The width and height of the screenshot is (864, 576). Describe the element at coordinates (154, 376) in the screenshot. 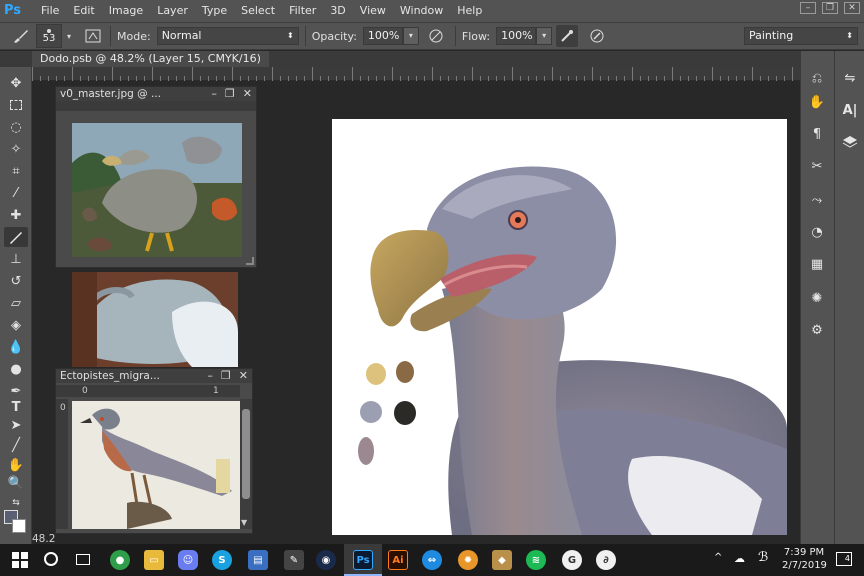

I see `window-titlebar: Ectopistes_migra... – ❐ ✕` at that location.